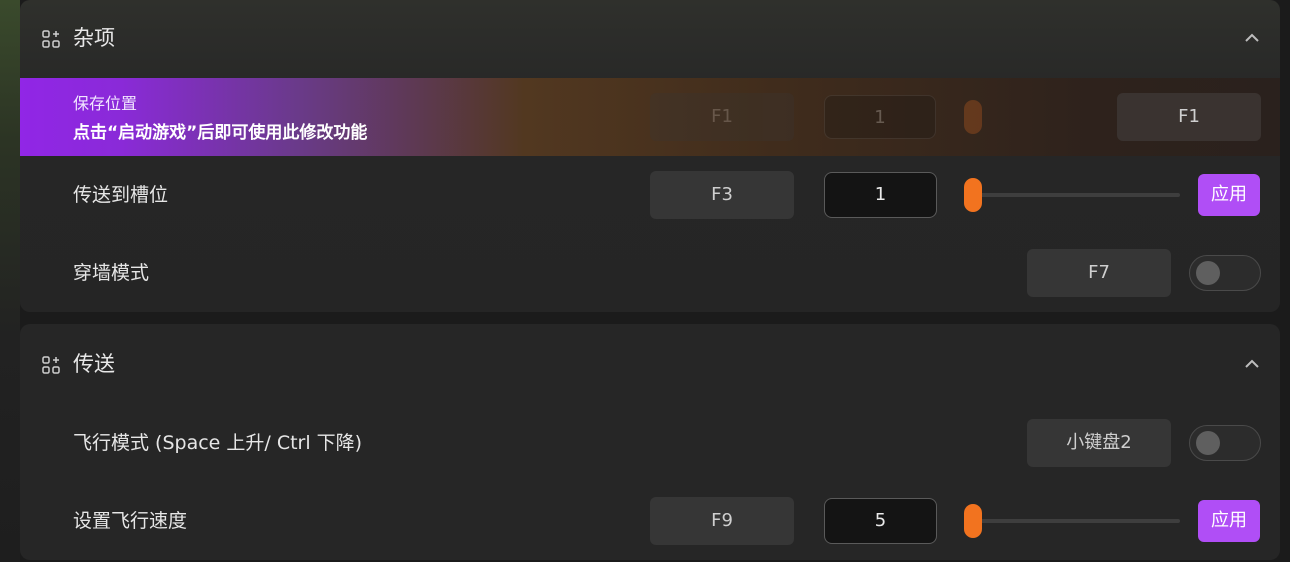 The height and width of the screenshot is (562, 1290). Describe the element at coordinates (973, 195) in the screenshot. I see `teleport-slot-slider-thumb` at that location.